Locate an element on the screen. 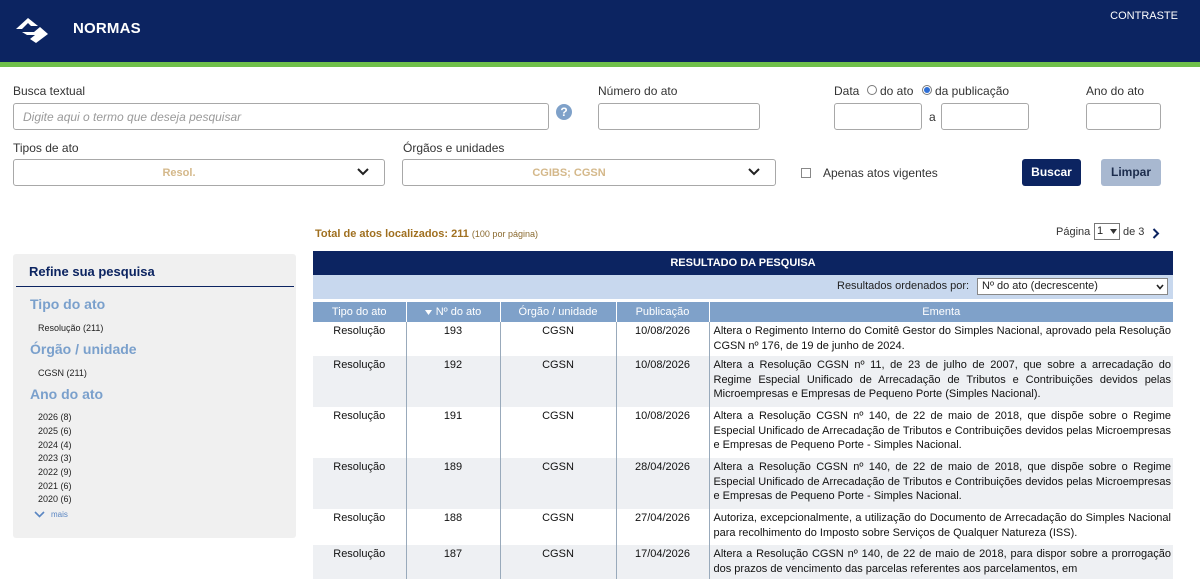 The height and width of the screenshot is (579, 1200). facet-organ-item: CGSN (211) is located at coordinates (62, 373).